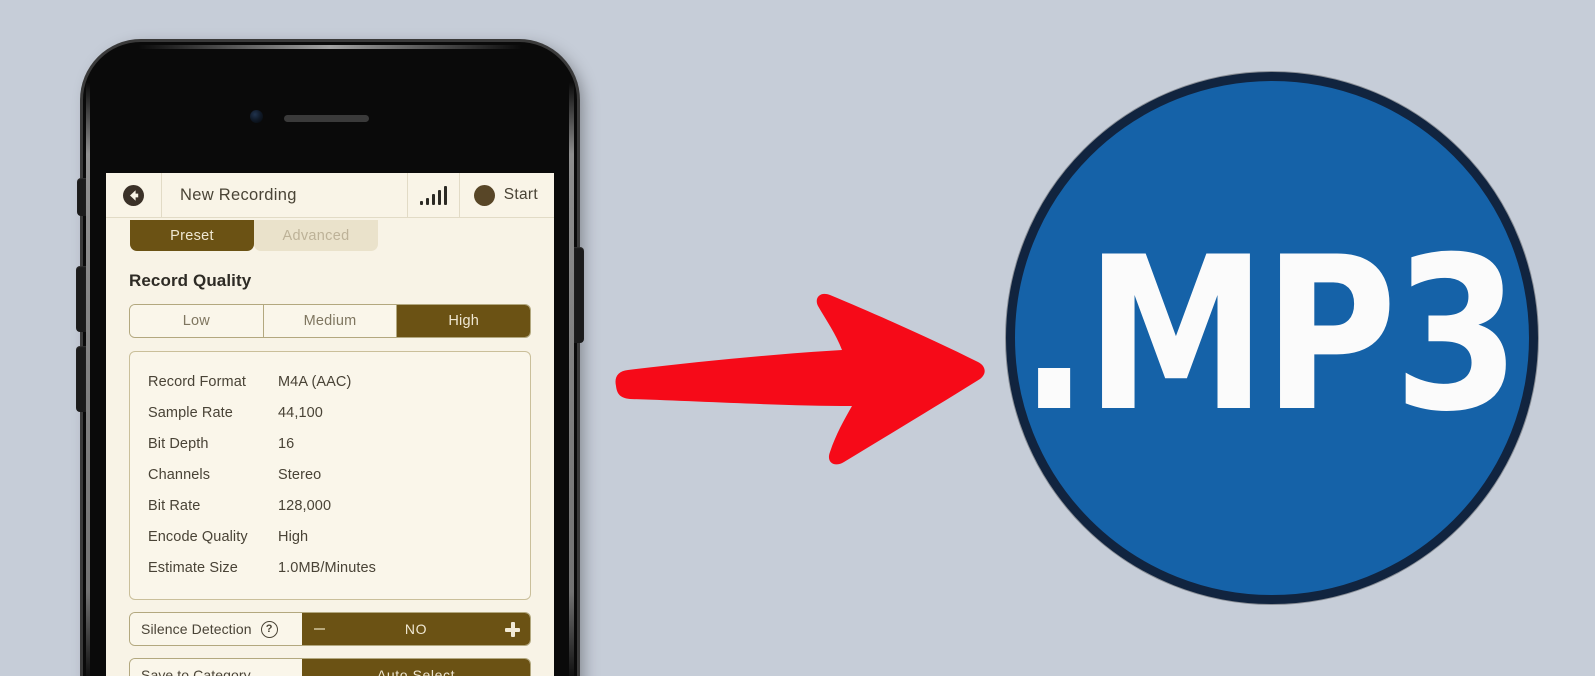 The height and width of the screenshot is (676, 1595). Describe the element at coordinates (520, 194) in the screenshot. I see `start-button-label: Start` at that location.